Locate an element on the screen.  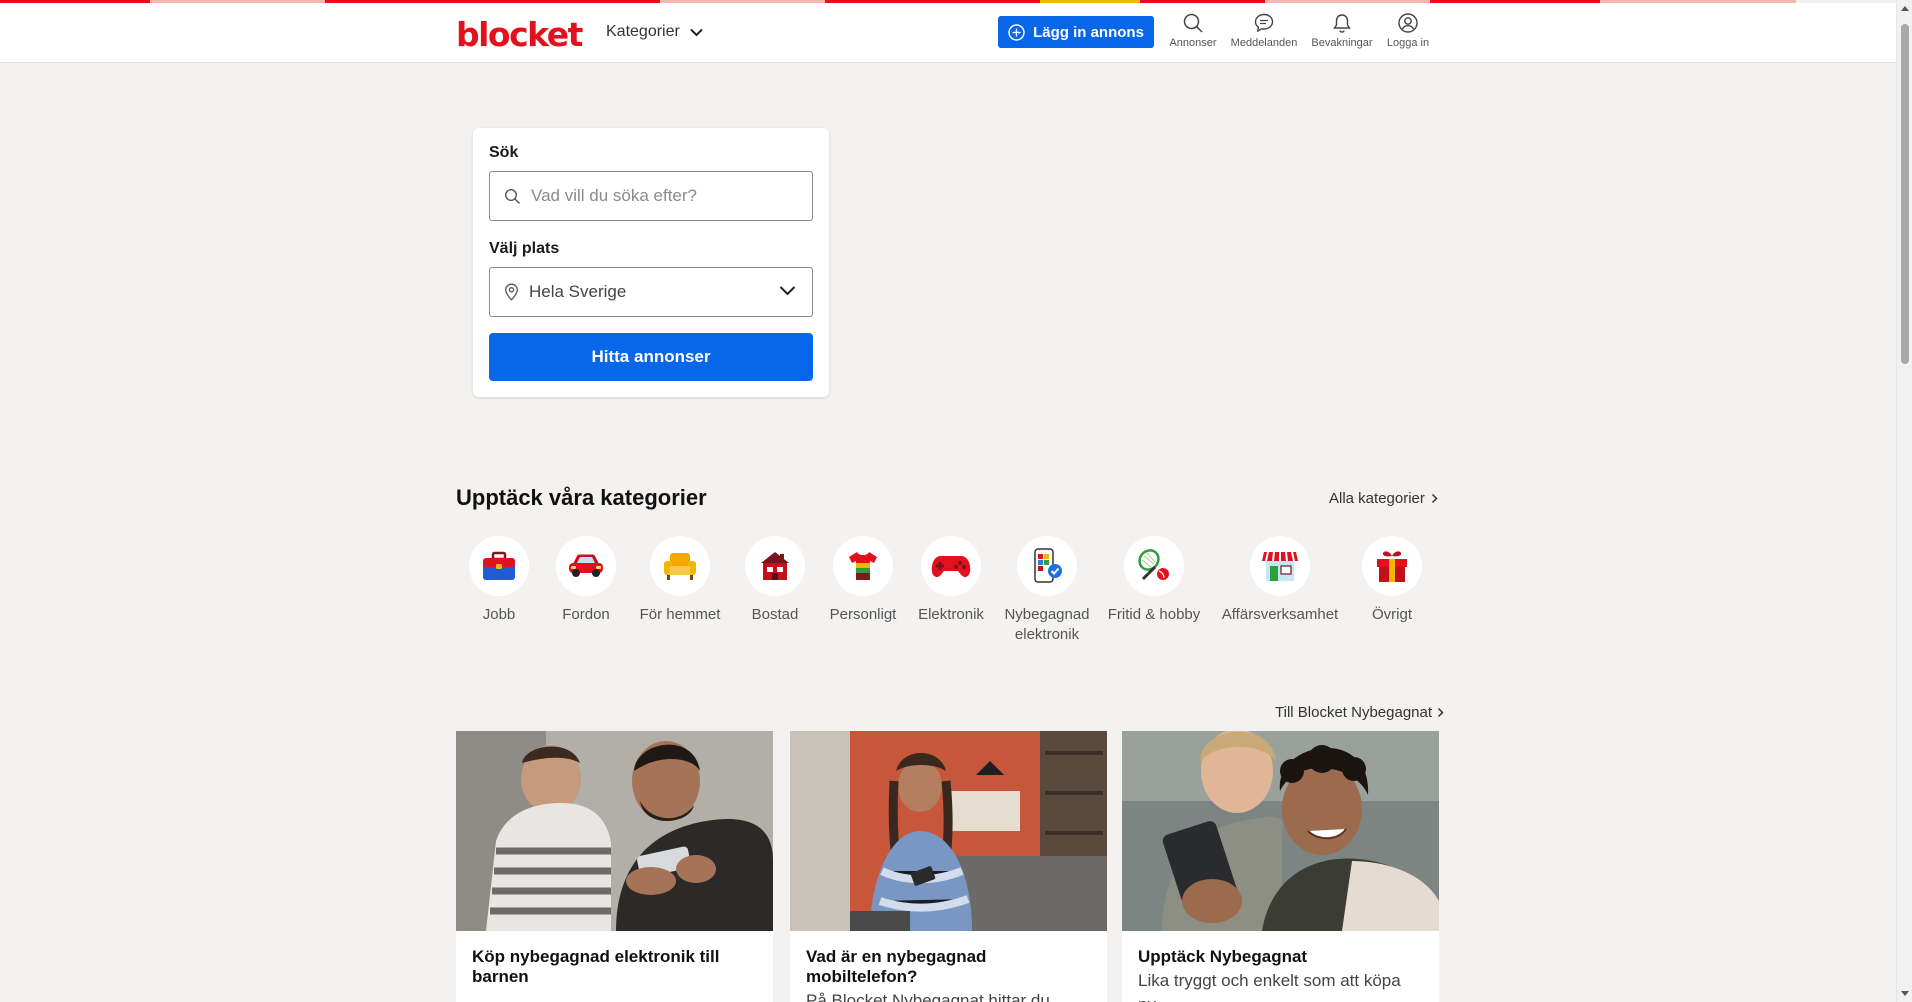
scroll-thumb is located at coordinates (1905, 194).